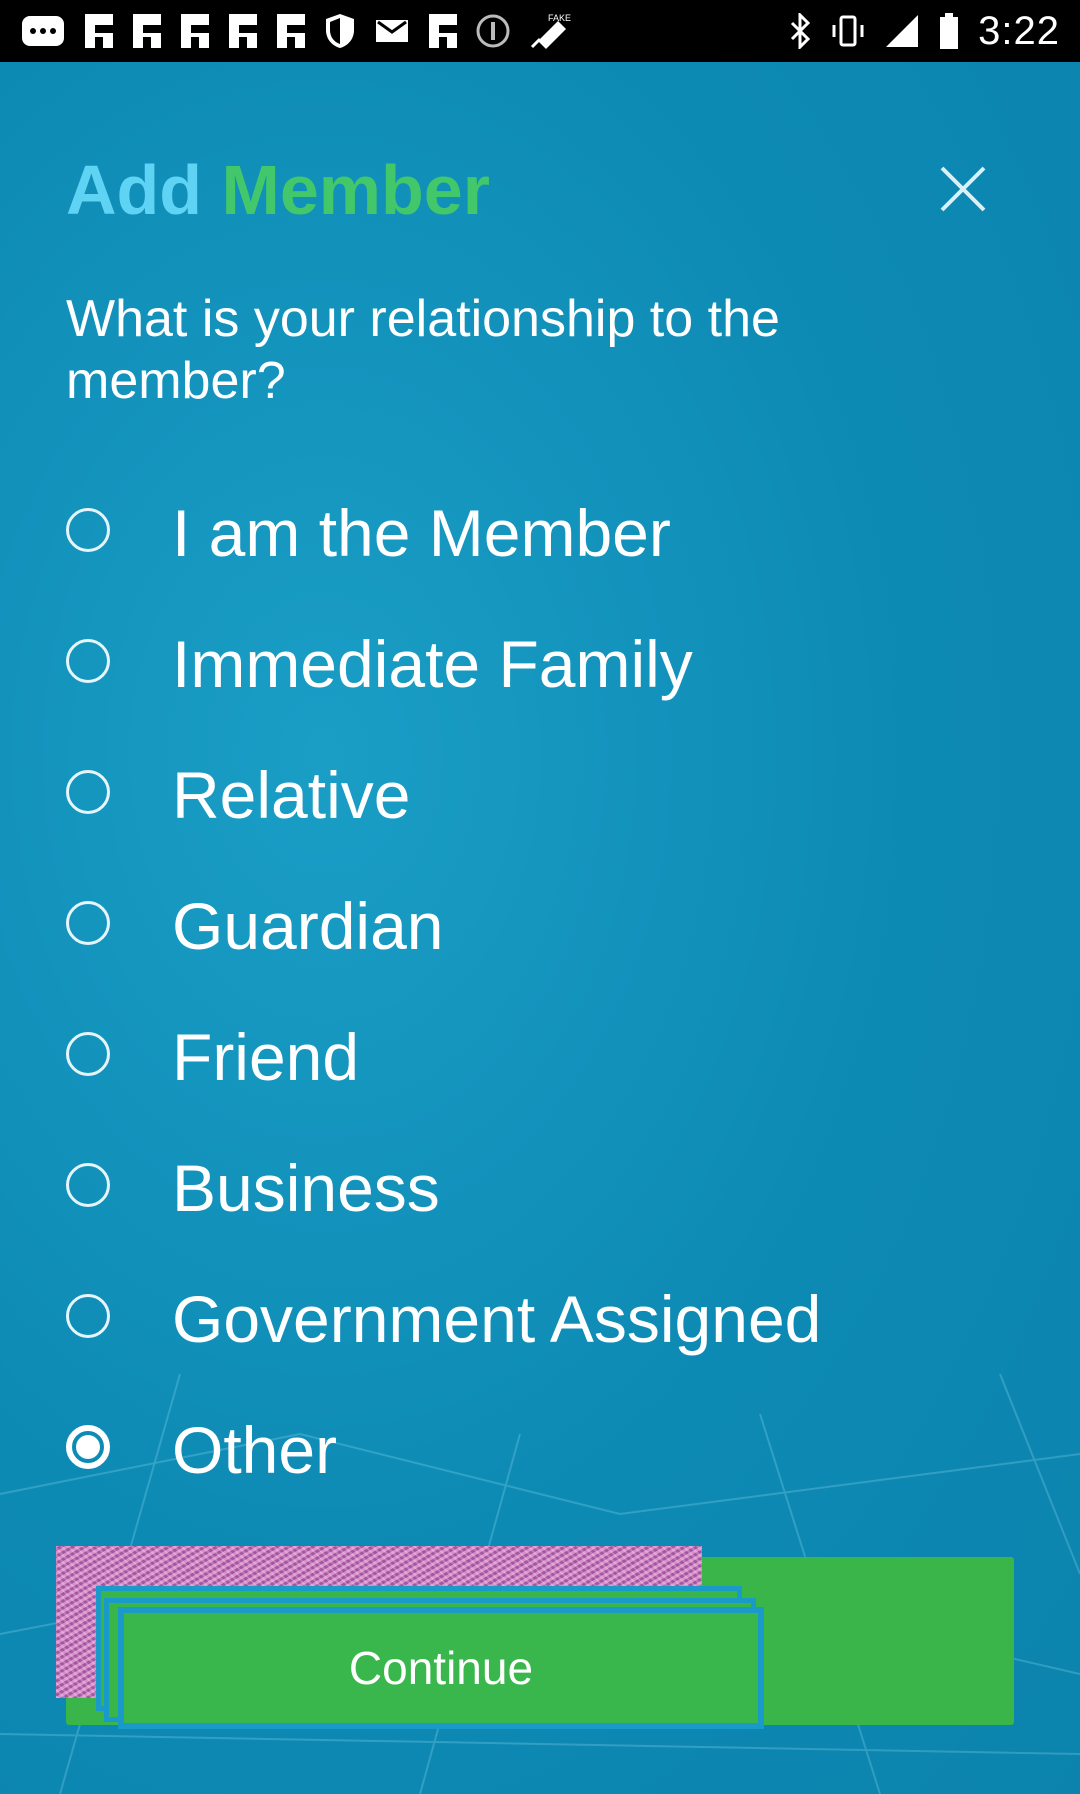 This screenshot has width=1080, height=1794. Describe the element at coordinates (392, 31) in the screenshot. I see `email-icon` at that location.